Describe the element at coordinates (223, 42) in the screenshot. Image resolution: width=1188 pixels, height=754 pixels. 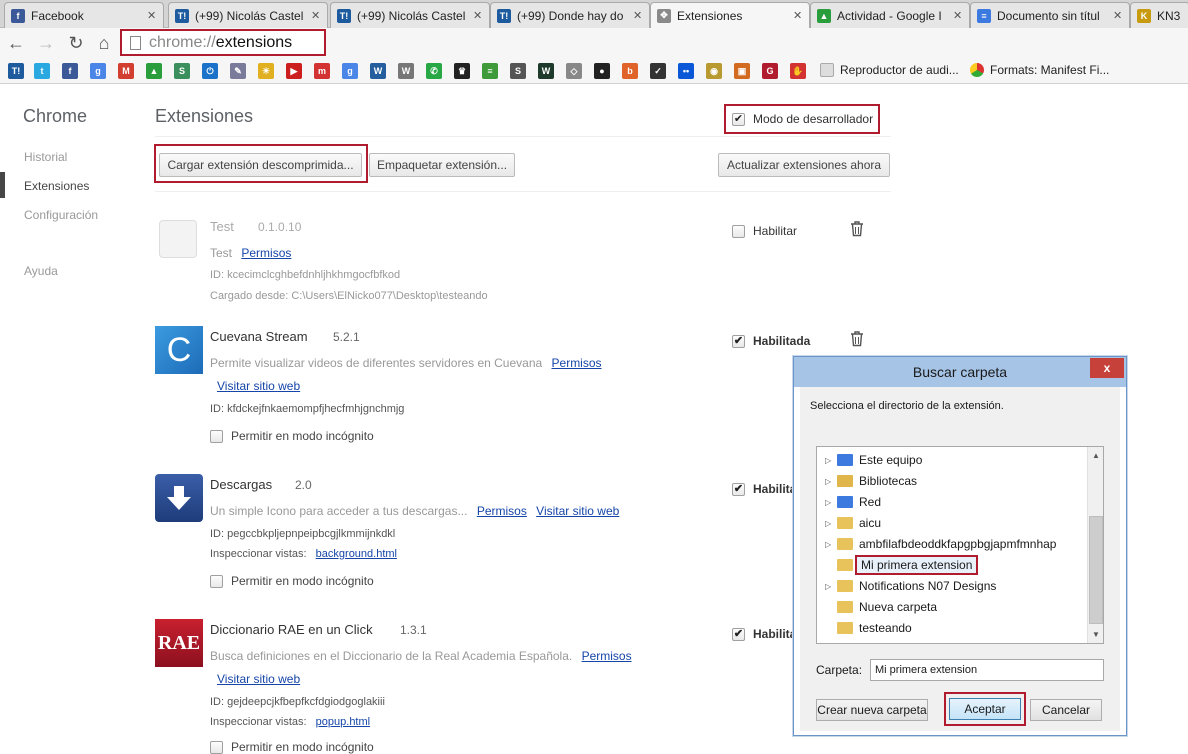
I see `address-bar: chrome://extensions` at that location.